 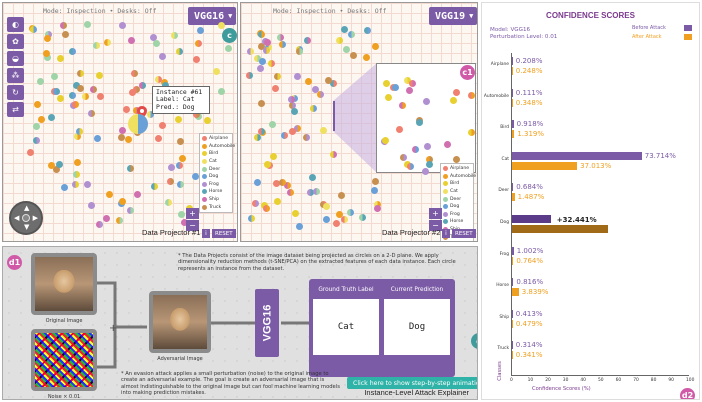 I want to click on bar-cat-after, so click(x=545, y=165).